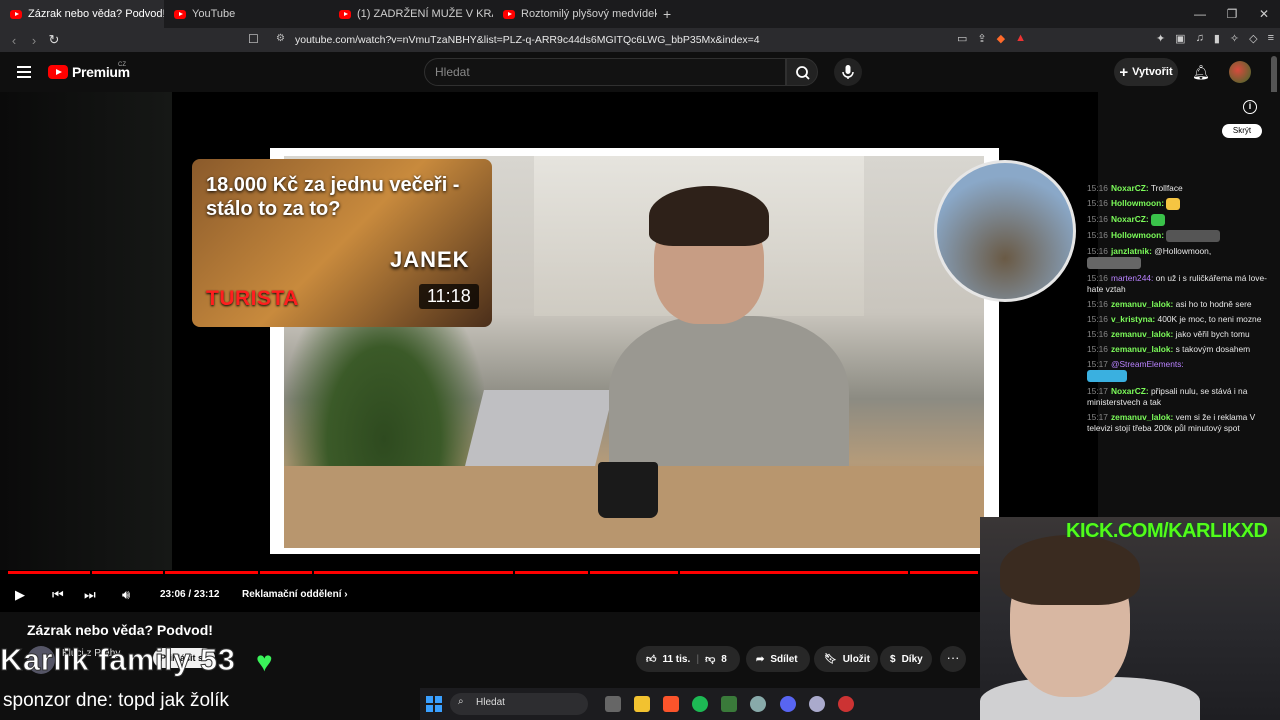  Describe the element at coordinates (411, 14) in the screenshot. I see `tab-zadrzeni: (1) ZADRŽENÍ MUŽE V KRADENÉM A` at that location.